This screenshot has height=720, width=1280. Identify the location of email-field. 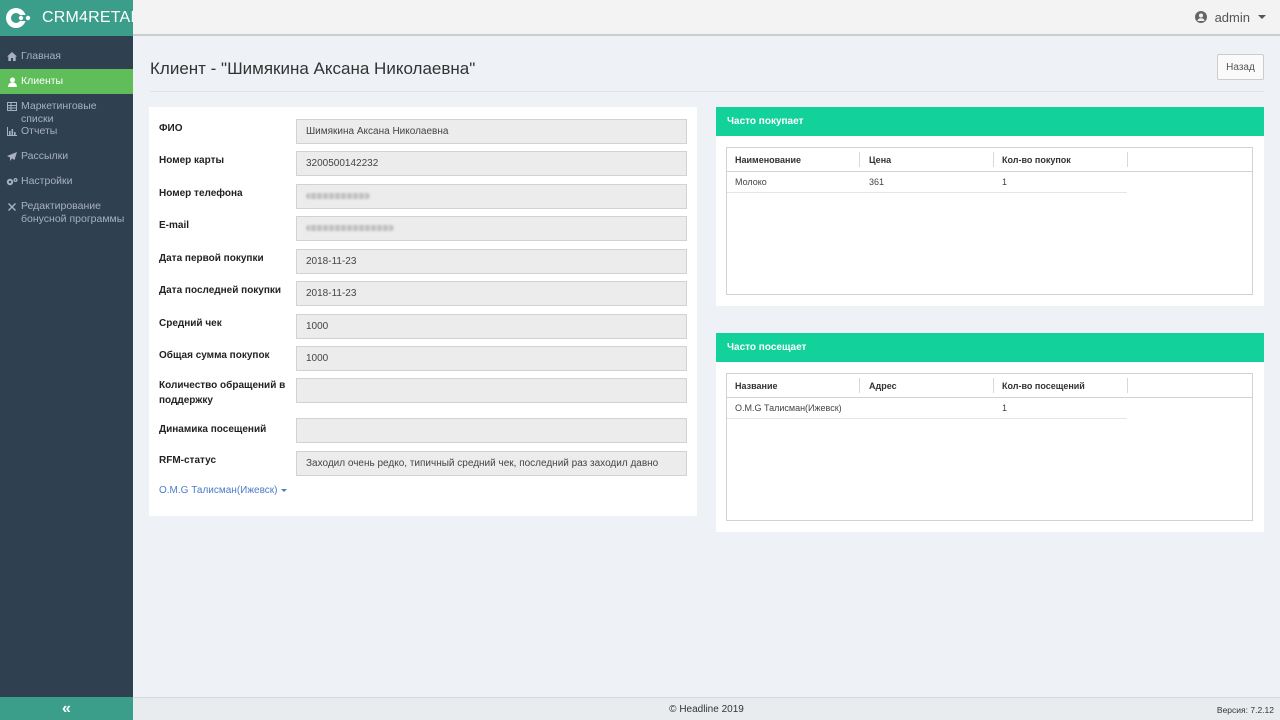
(491, 228).